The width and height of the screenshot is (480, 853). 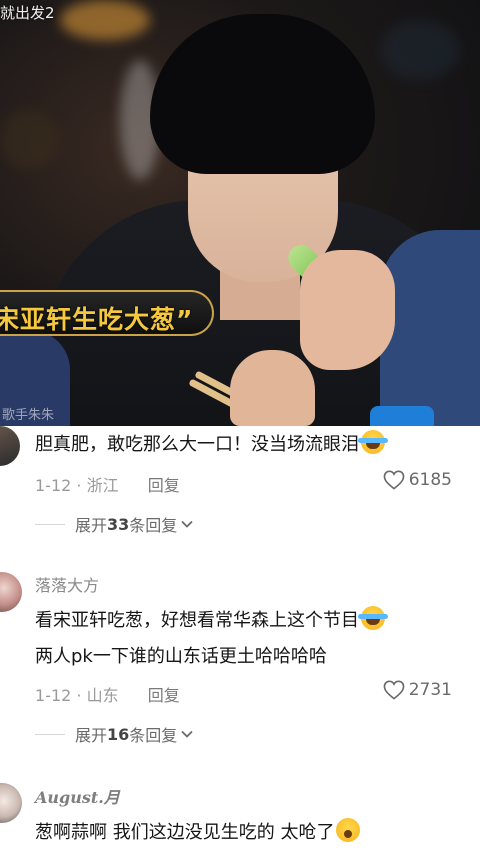 What do you see at coordinates (402, 416) in the screenshot?
I see `cup` at bounding box center [402, 416].